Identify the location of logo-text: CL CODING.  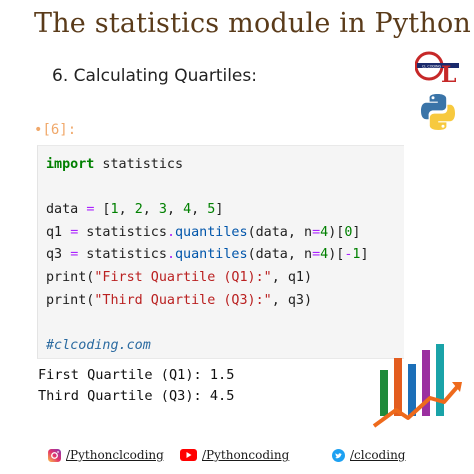
(432, 66).